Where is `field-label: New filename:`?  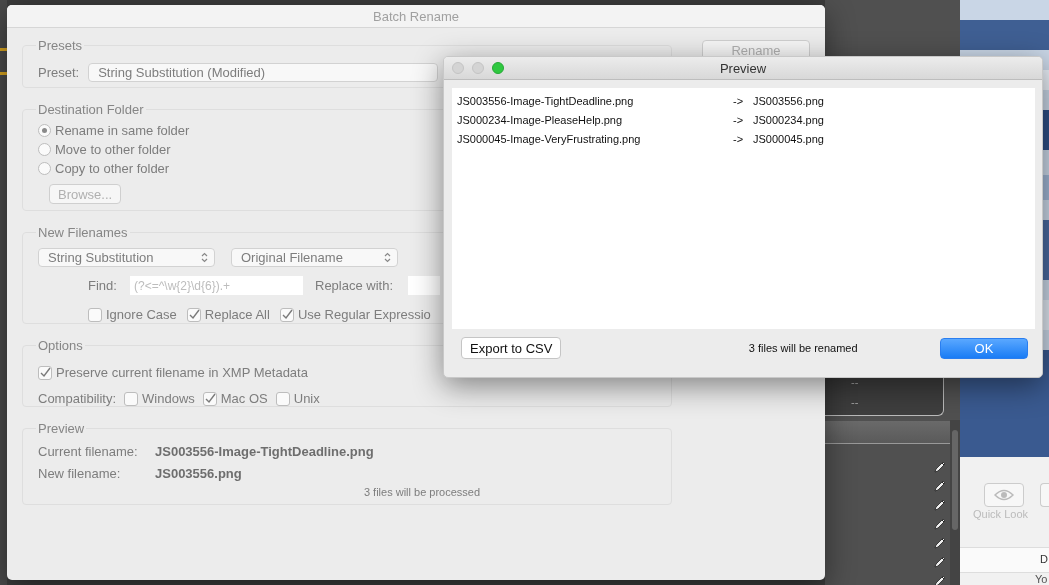 field-label: New filename: is located at coordinates (80, 473).